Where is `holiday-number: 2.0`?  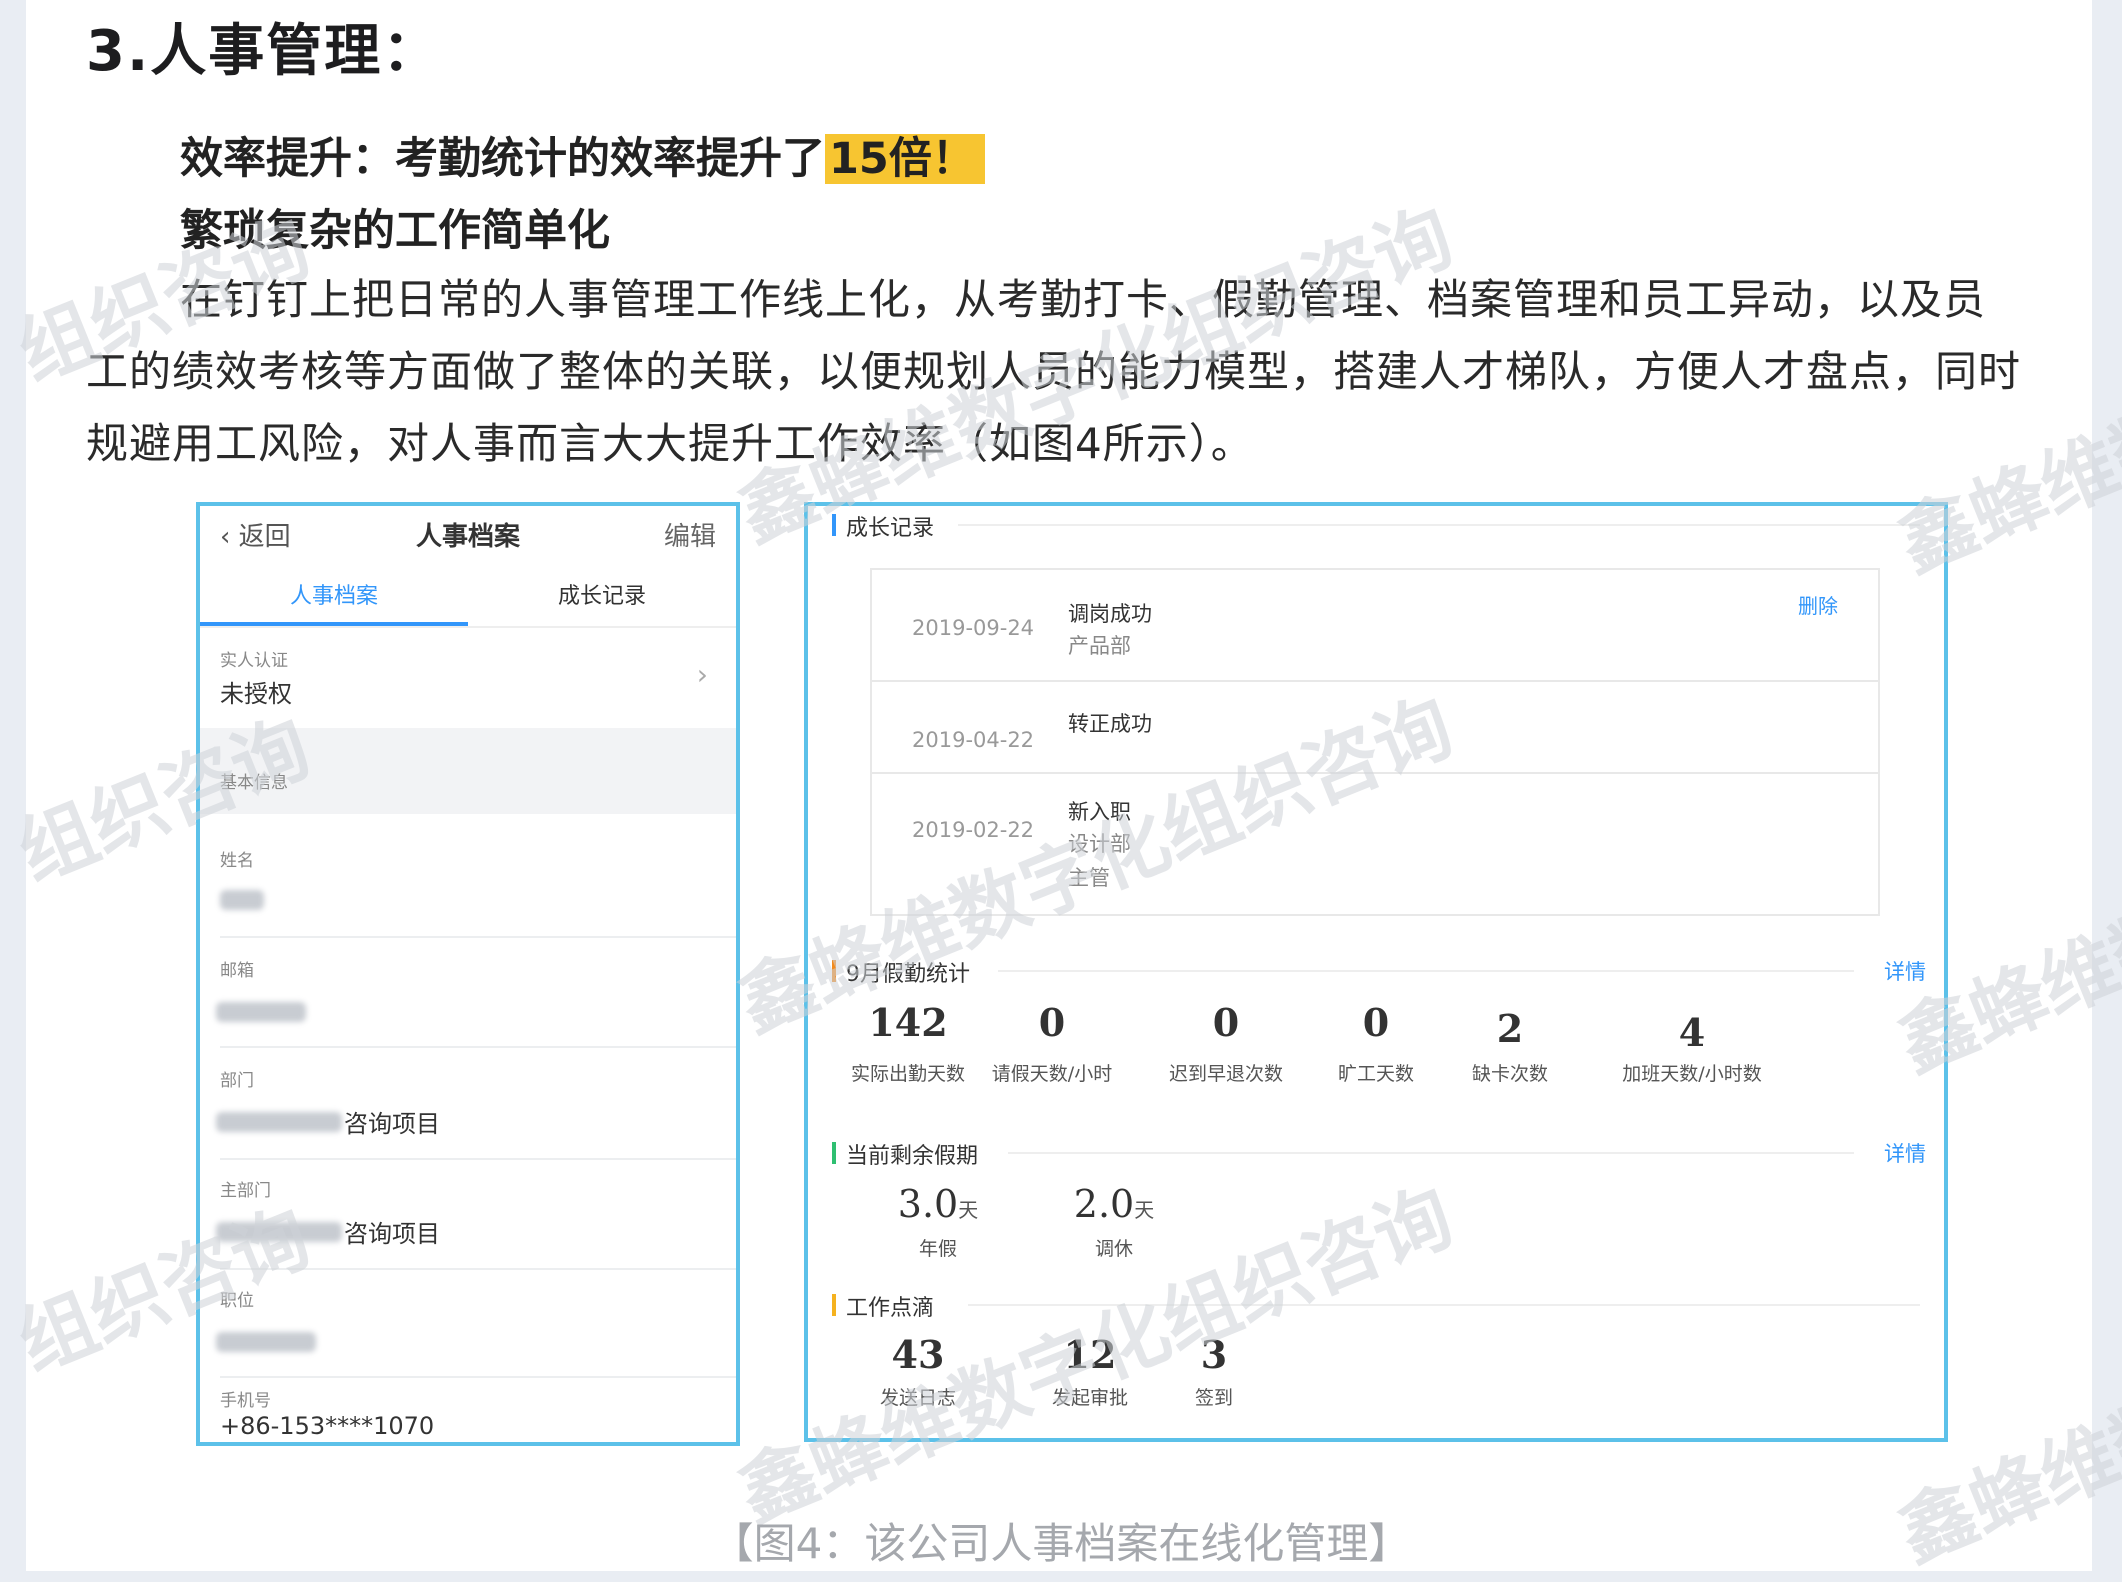
holiday-number: 2.0 is located at coordinates (1104, 1204).